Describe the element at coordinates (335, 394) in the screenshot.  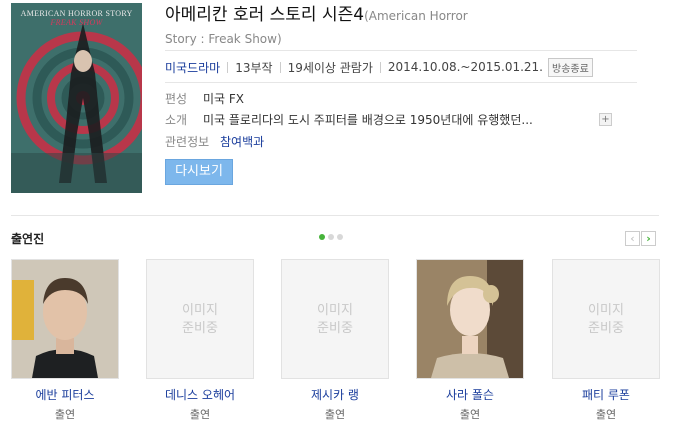
I see `cast-name: 제시카 랭` at that location.